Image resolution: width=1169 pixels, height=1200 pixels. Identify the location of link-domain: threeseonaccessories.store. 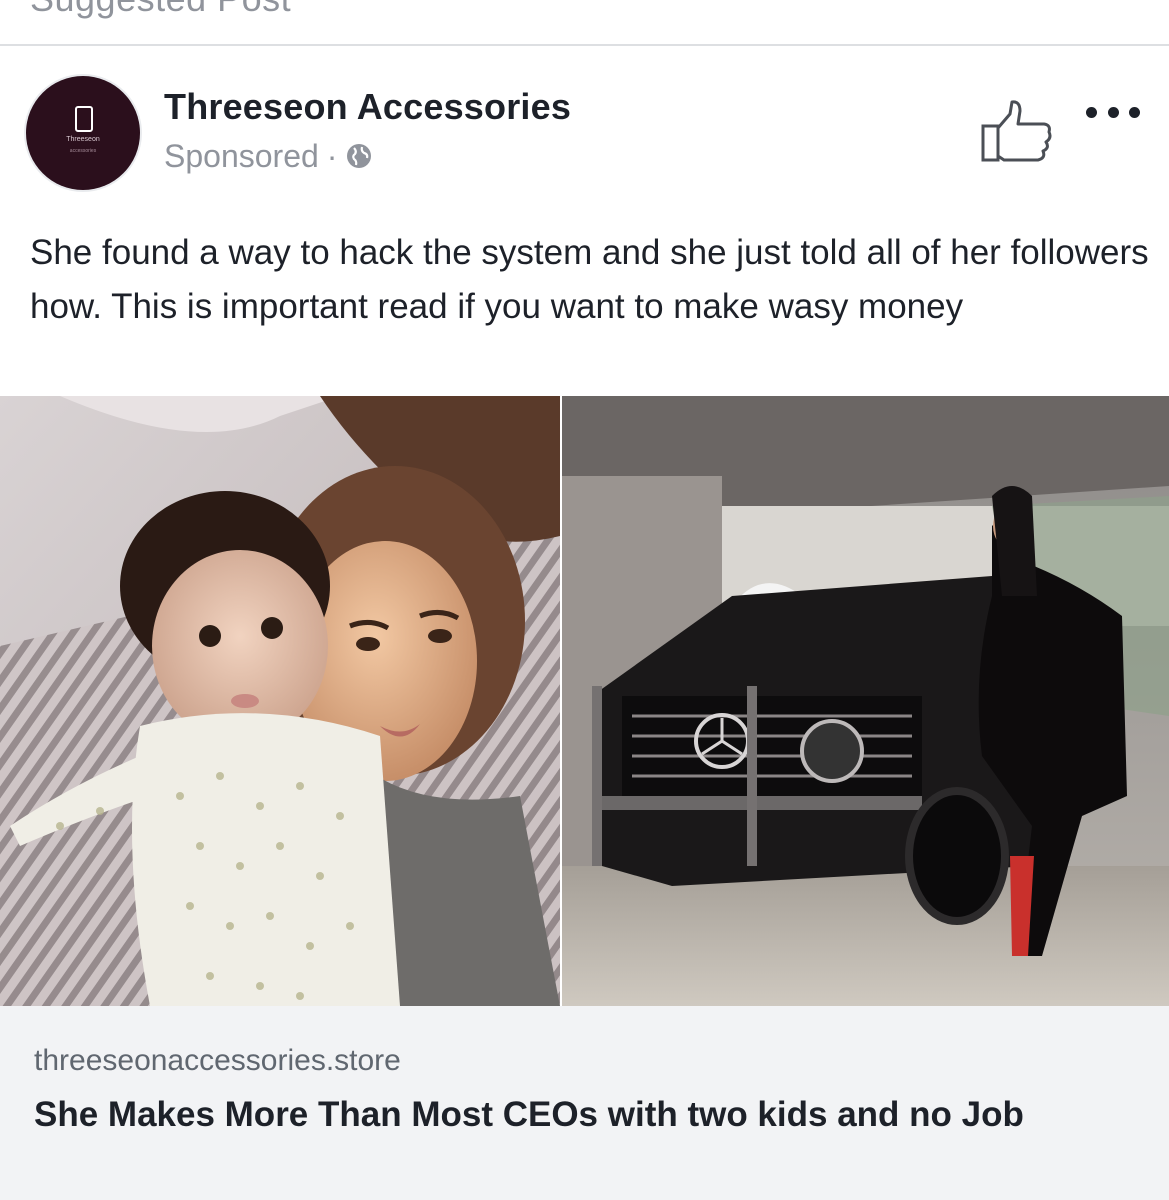
(217, 1061).